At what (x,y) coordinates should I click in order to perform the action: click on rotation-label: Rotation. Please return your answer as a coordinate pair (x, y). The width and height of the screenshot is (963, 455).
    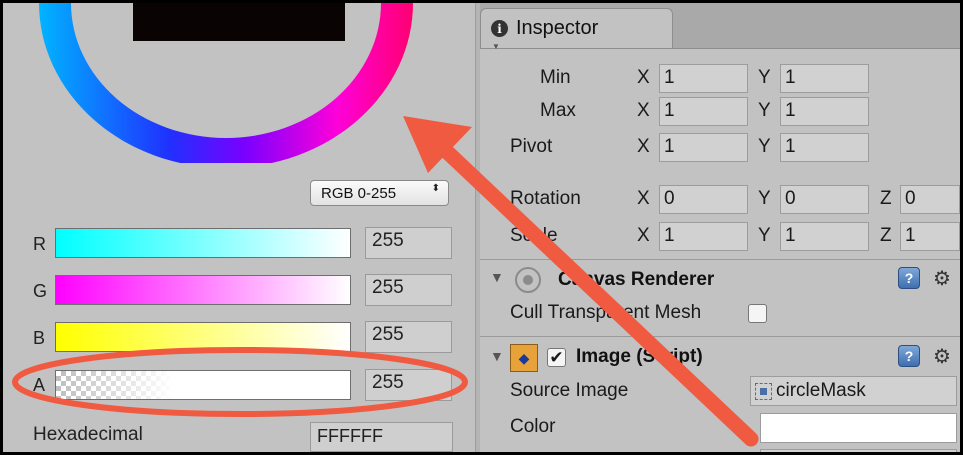
    Looking at the image, I should click on (545, 198).